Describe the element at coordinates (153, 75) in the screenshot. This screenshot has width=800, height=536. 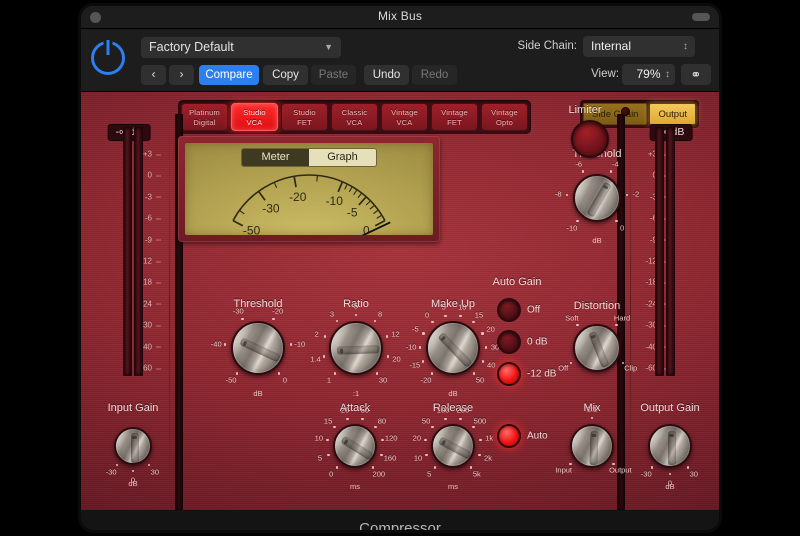
I see `prev-preset-button: ‹` at that location.